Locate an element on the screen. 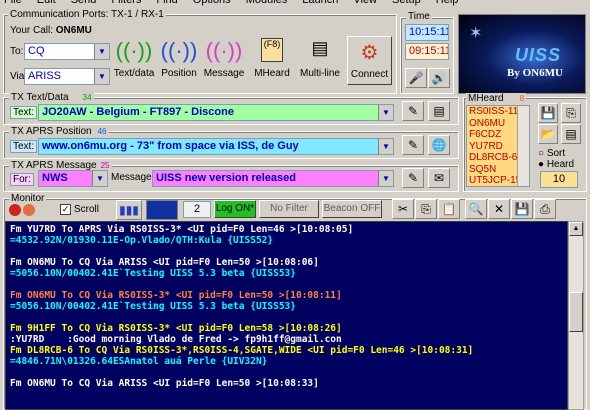 The width and height of the screenshot is (590, 410). heard-count-input: 10 is located at coordinates (559, 179).